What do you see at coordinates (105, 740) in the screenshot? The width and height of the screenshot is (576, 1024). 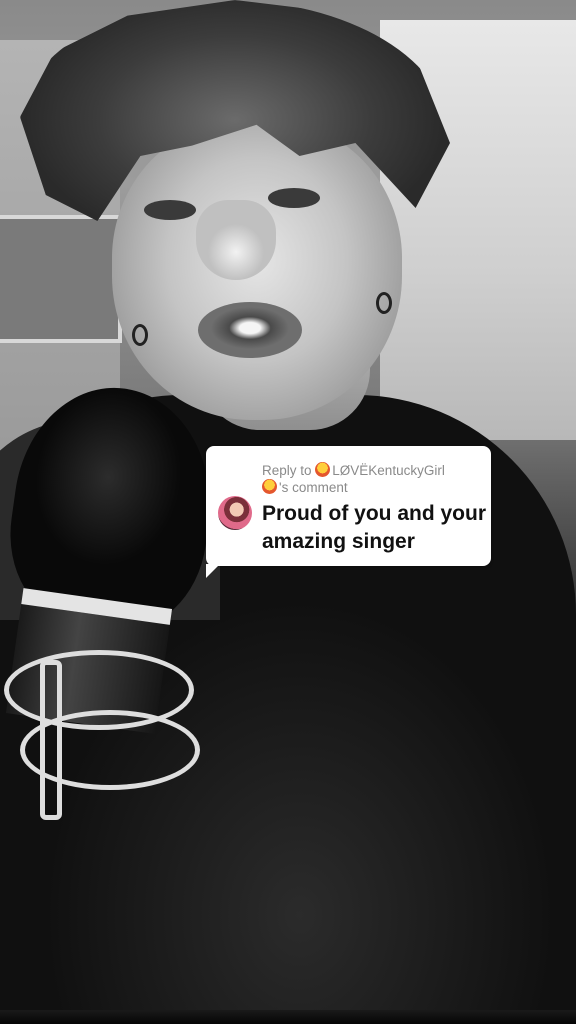 I see `microphone-shock-mount` at bounding box center [105, 740].